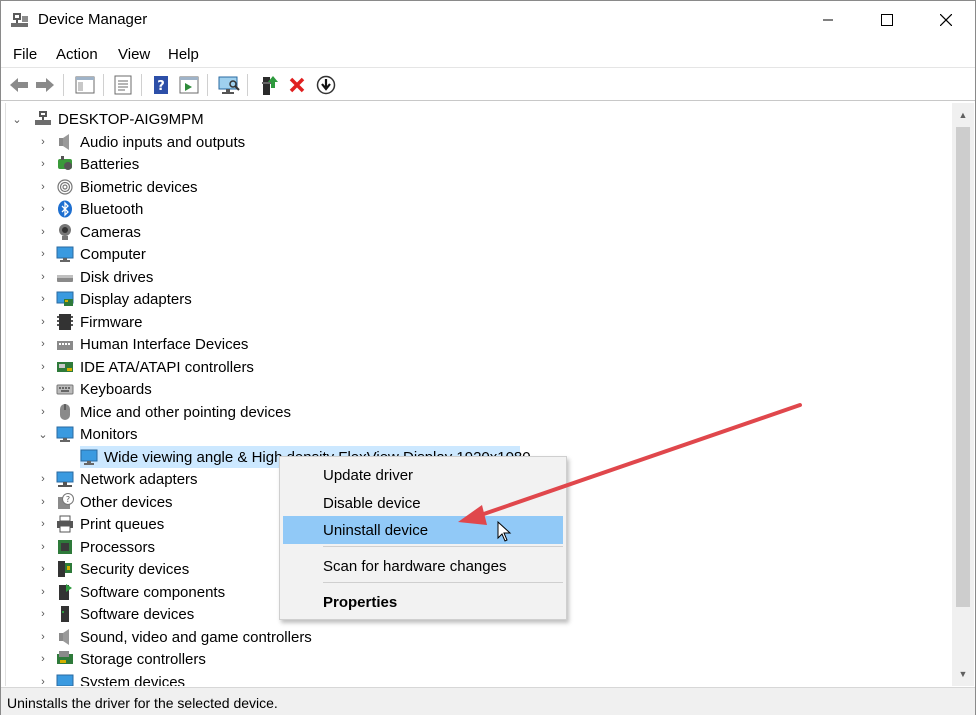 The height and width of the screenshot is (715, 976). What do you see at coordinates (479, 678) in the screenshot?
I see `tree-category-node: ›System devices` at bounding box center [479, 678].